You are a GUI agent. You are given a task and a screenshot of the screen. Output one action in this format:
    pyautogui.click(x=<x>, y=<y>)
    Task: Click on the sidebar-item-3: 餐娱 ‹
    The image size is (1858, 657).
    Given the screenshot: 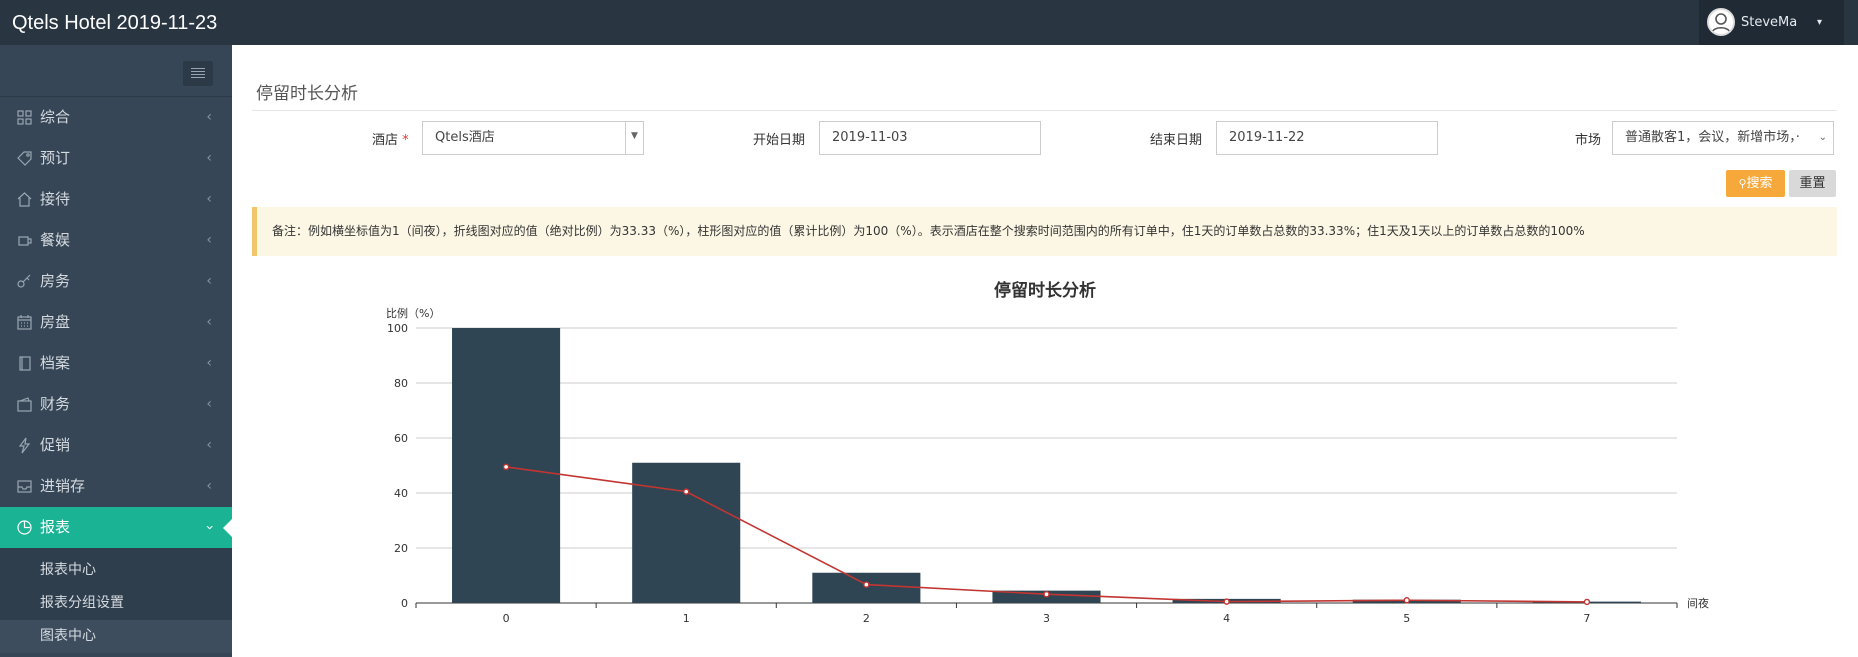 What is the action you would take?
    pyautogui.click(x=116, y=240)
    